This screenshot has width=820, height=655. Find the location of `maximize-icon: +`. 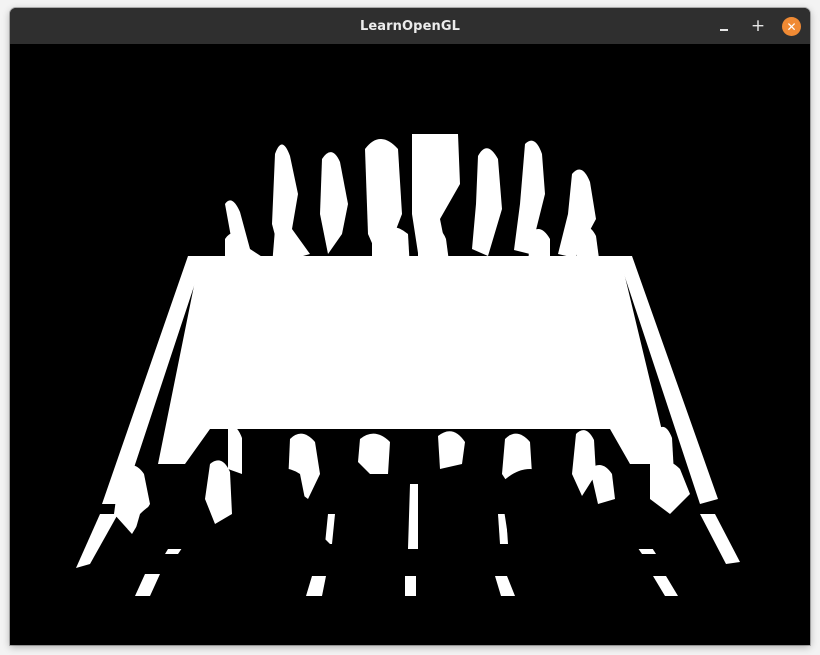

maximize-icon: + is located at coordinates (758, 25).